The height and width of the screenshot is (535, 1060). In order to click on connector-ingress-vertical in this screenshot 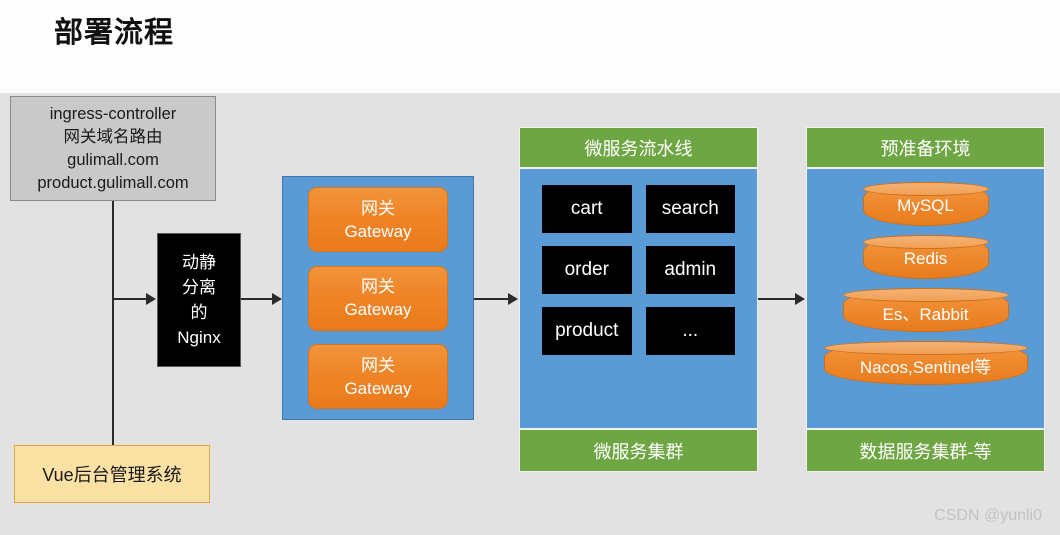, I will do `click(113, 323)`.